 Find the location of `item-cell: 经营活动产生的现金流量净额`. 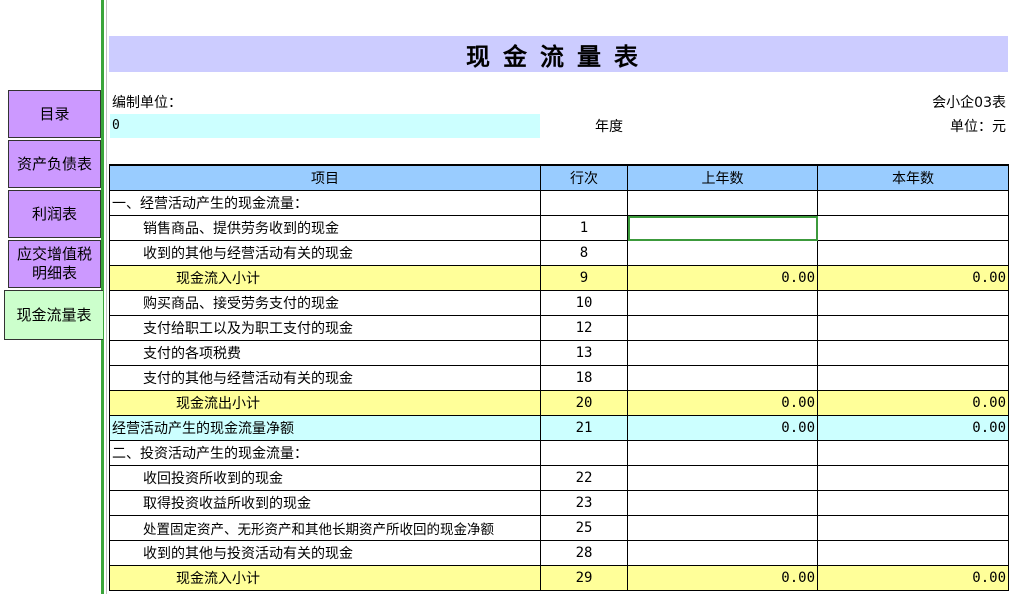

item-cell: 经营活动产生的现金流量净额 is located at coordinates (325, 428).